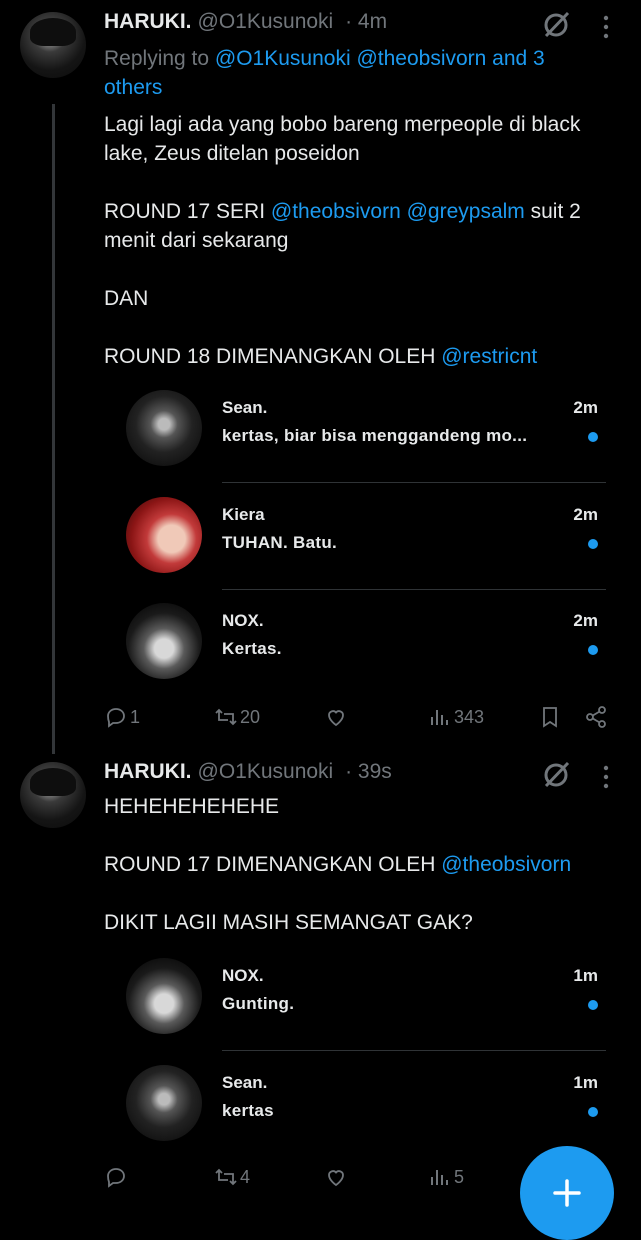  Describe the element at coordinates (398, 211) in the screenshot. I see `mention-link: @theobsivorn @greypsalm` at that location.